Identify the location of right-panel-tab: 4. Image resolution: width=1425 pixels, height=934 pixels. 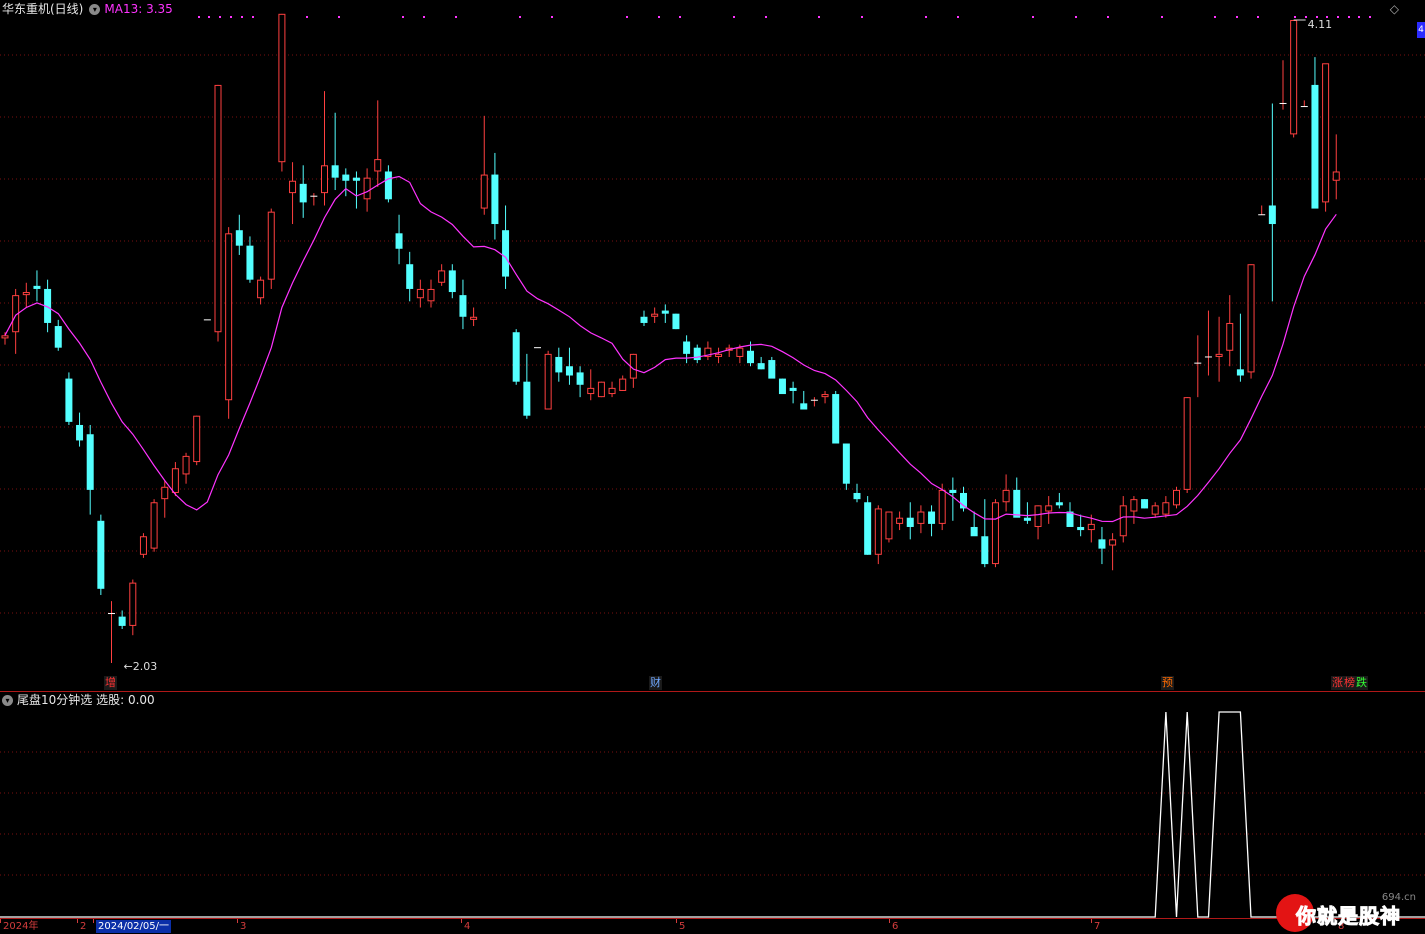
(1421, 30).